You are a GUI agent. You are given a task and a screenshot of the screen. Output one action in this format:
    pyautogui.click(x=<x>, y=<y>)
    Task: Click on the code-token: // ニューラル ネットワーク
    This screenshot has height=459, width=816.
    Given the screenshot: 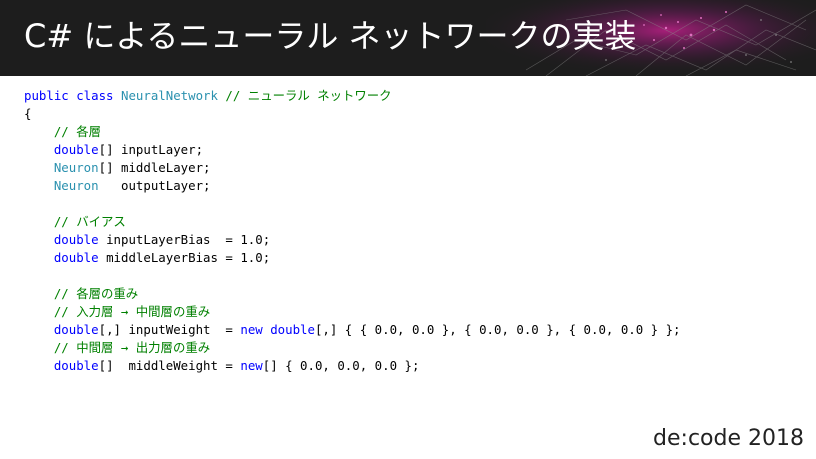 What is the action you would take?
    pyautogui.click(x=308, y=95)
    